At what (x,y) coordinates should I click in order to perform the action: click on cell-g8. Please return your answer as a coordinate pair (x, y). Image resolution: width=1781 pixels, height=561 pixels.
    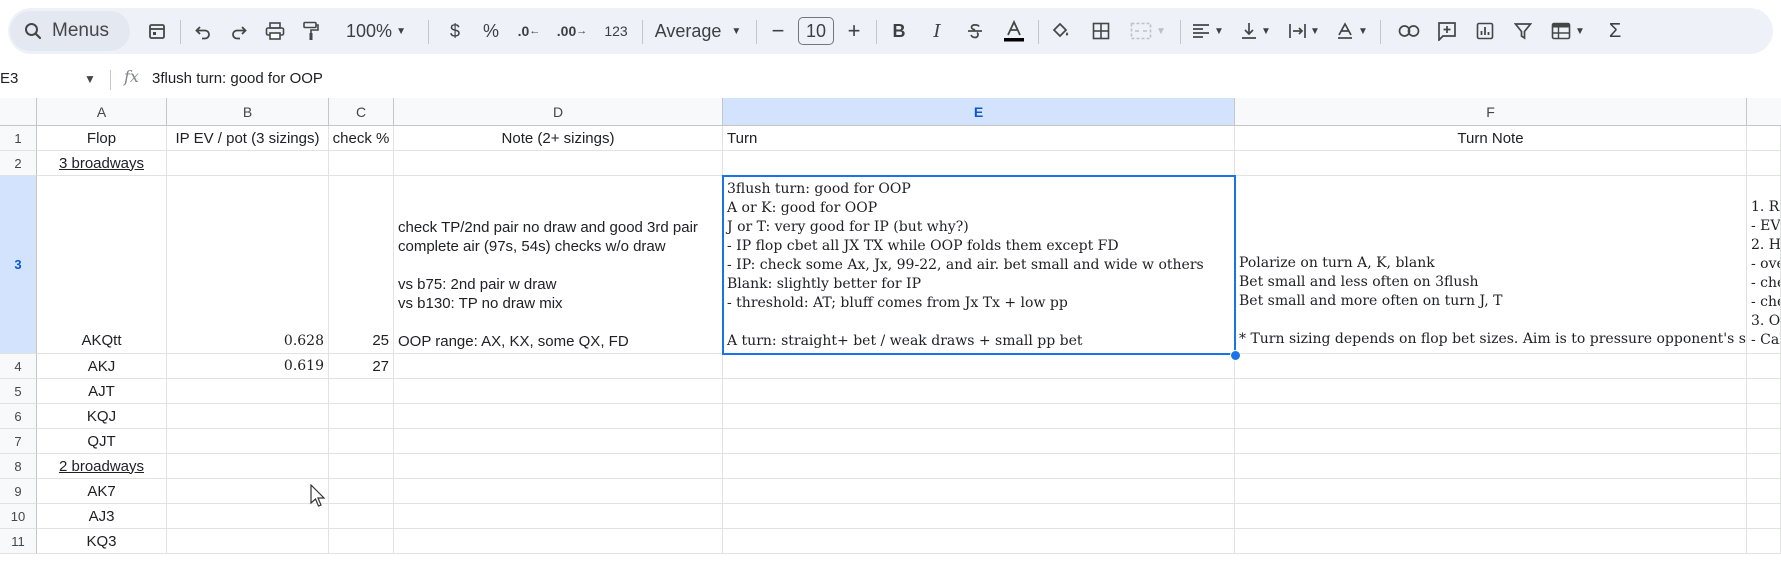
    Looking at the image, I should click on (1764, 466).